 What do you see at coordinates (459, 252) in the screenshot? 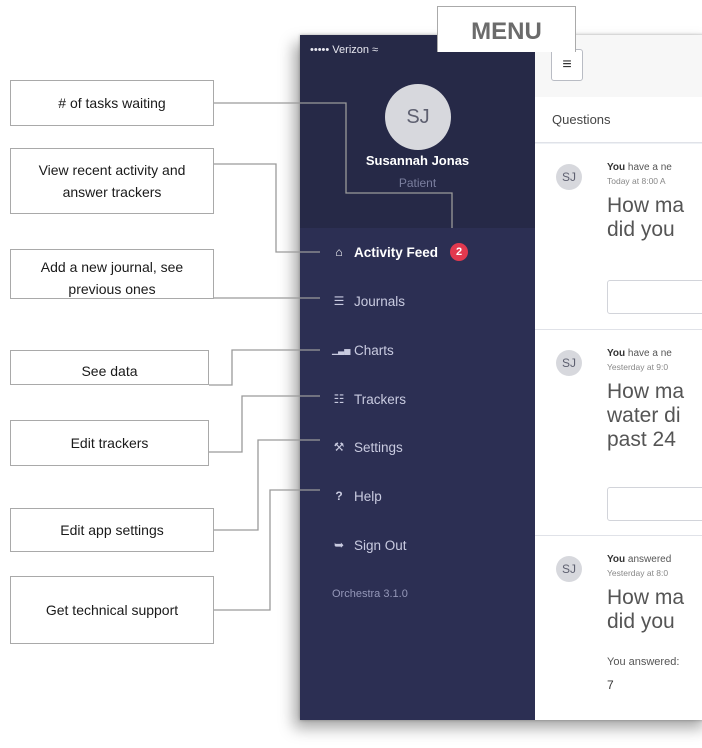
I see `tasks-count-badge: 2` at bounding box center [459, 252].